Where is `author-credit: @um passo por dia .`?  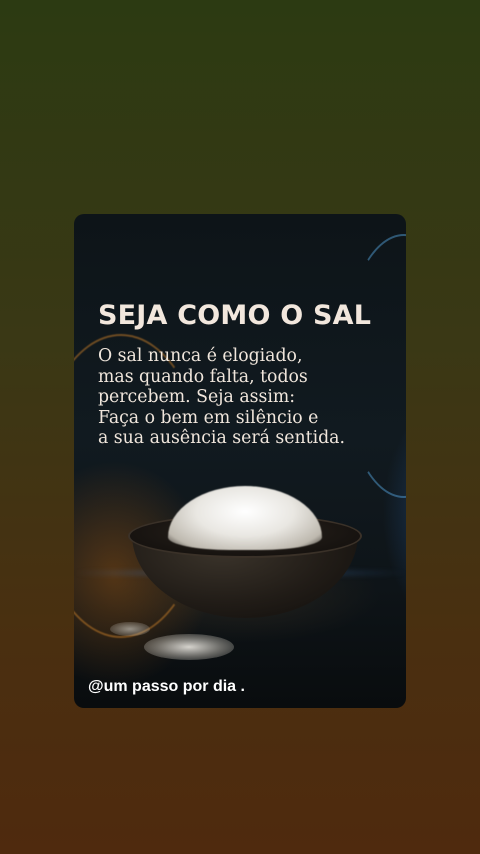 author-credit: @um passo por dia . is located at coordinates (166, 687).